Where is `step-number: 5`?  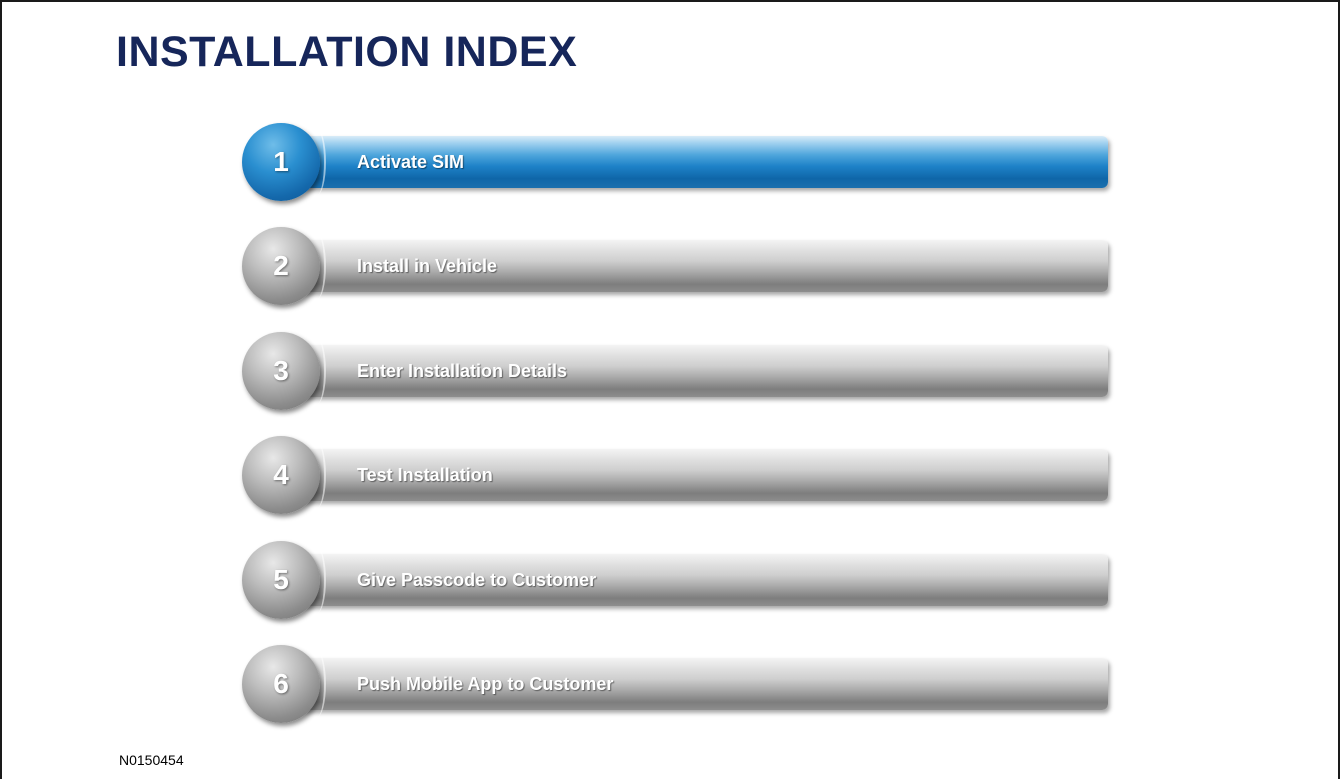 step-number: 5 is located at coordinates (281, 579).